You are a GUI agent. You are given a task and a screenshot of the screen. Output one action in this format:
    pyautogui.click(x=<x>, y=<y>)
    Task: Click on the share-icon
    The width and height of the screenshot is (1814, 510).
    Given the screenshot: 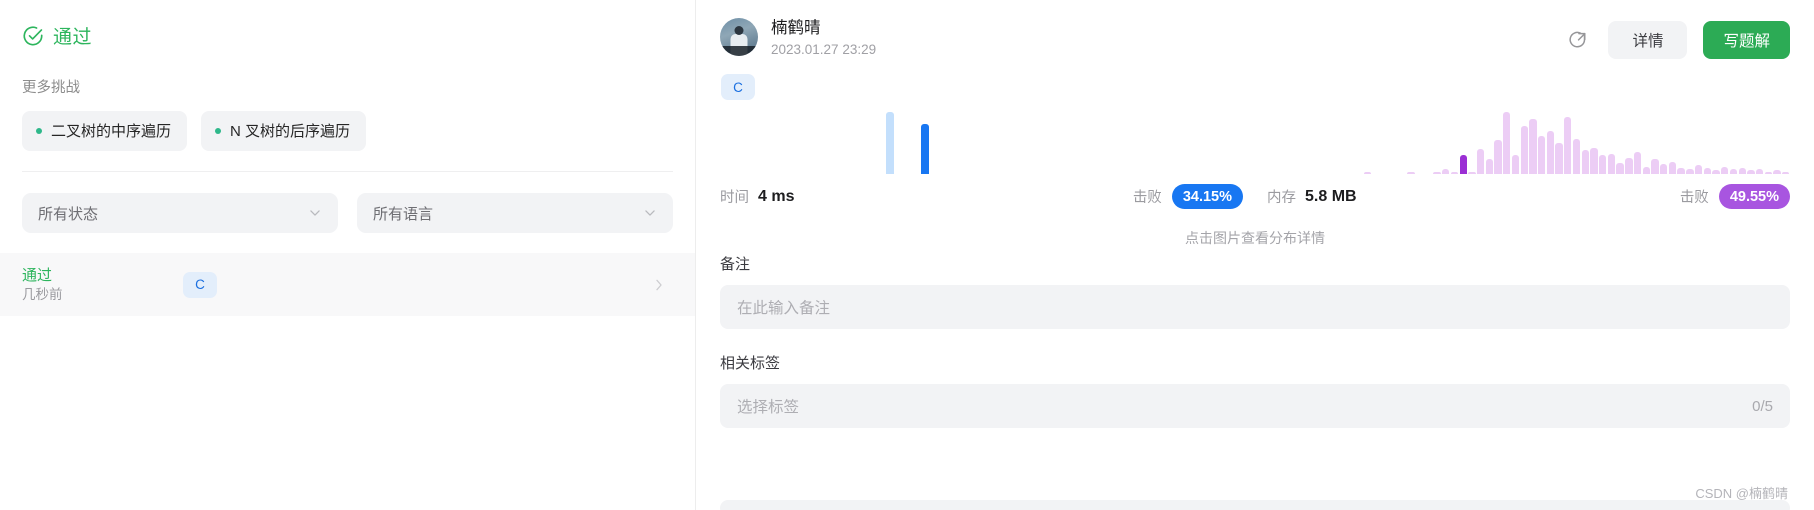 What is the action you would take?
    pyautogui.click(x=1577, y=40)
    